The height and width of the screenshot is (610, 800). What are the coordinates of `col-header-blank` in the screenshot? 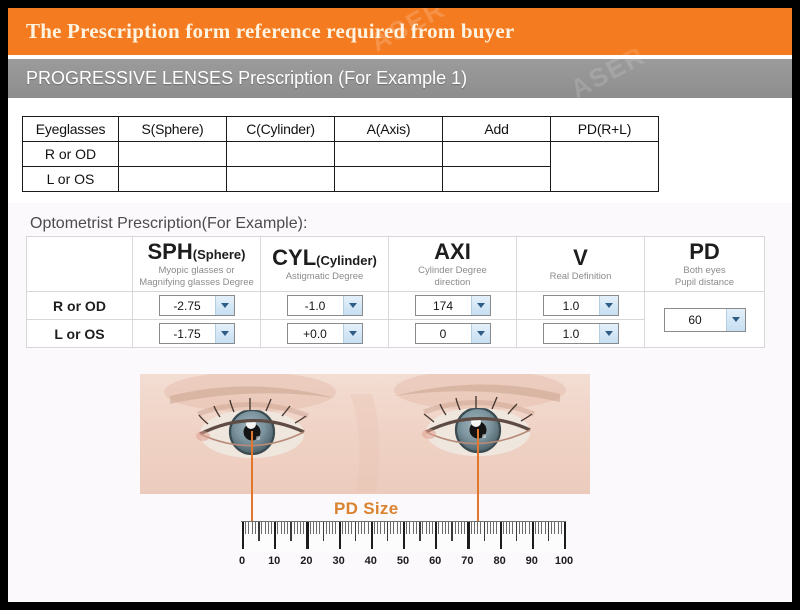 It's located at (79, 264).